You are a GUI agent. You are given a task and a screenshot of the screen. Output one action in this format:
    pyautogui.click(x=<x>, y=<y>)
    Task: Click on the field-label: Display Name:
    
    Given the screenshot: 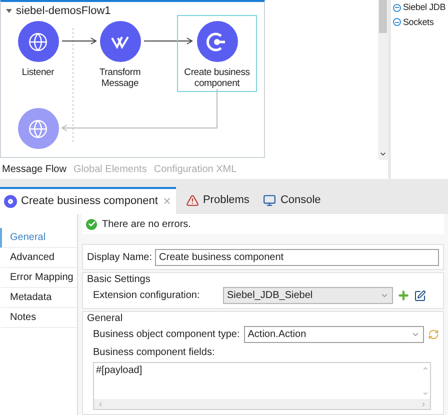 What is the action you would take?
    pyautogui.click(x=119, y=257)
    